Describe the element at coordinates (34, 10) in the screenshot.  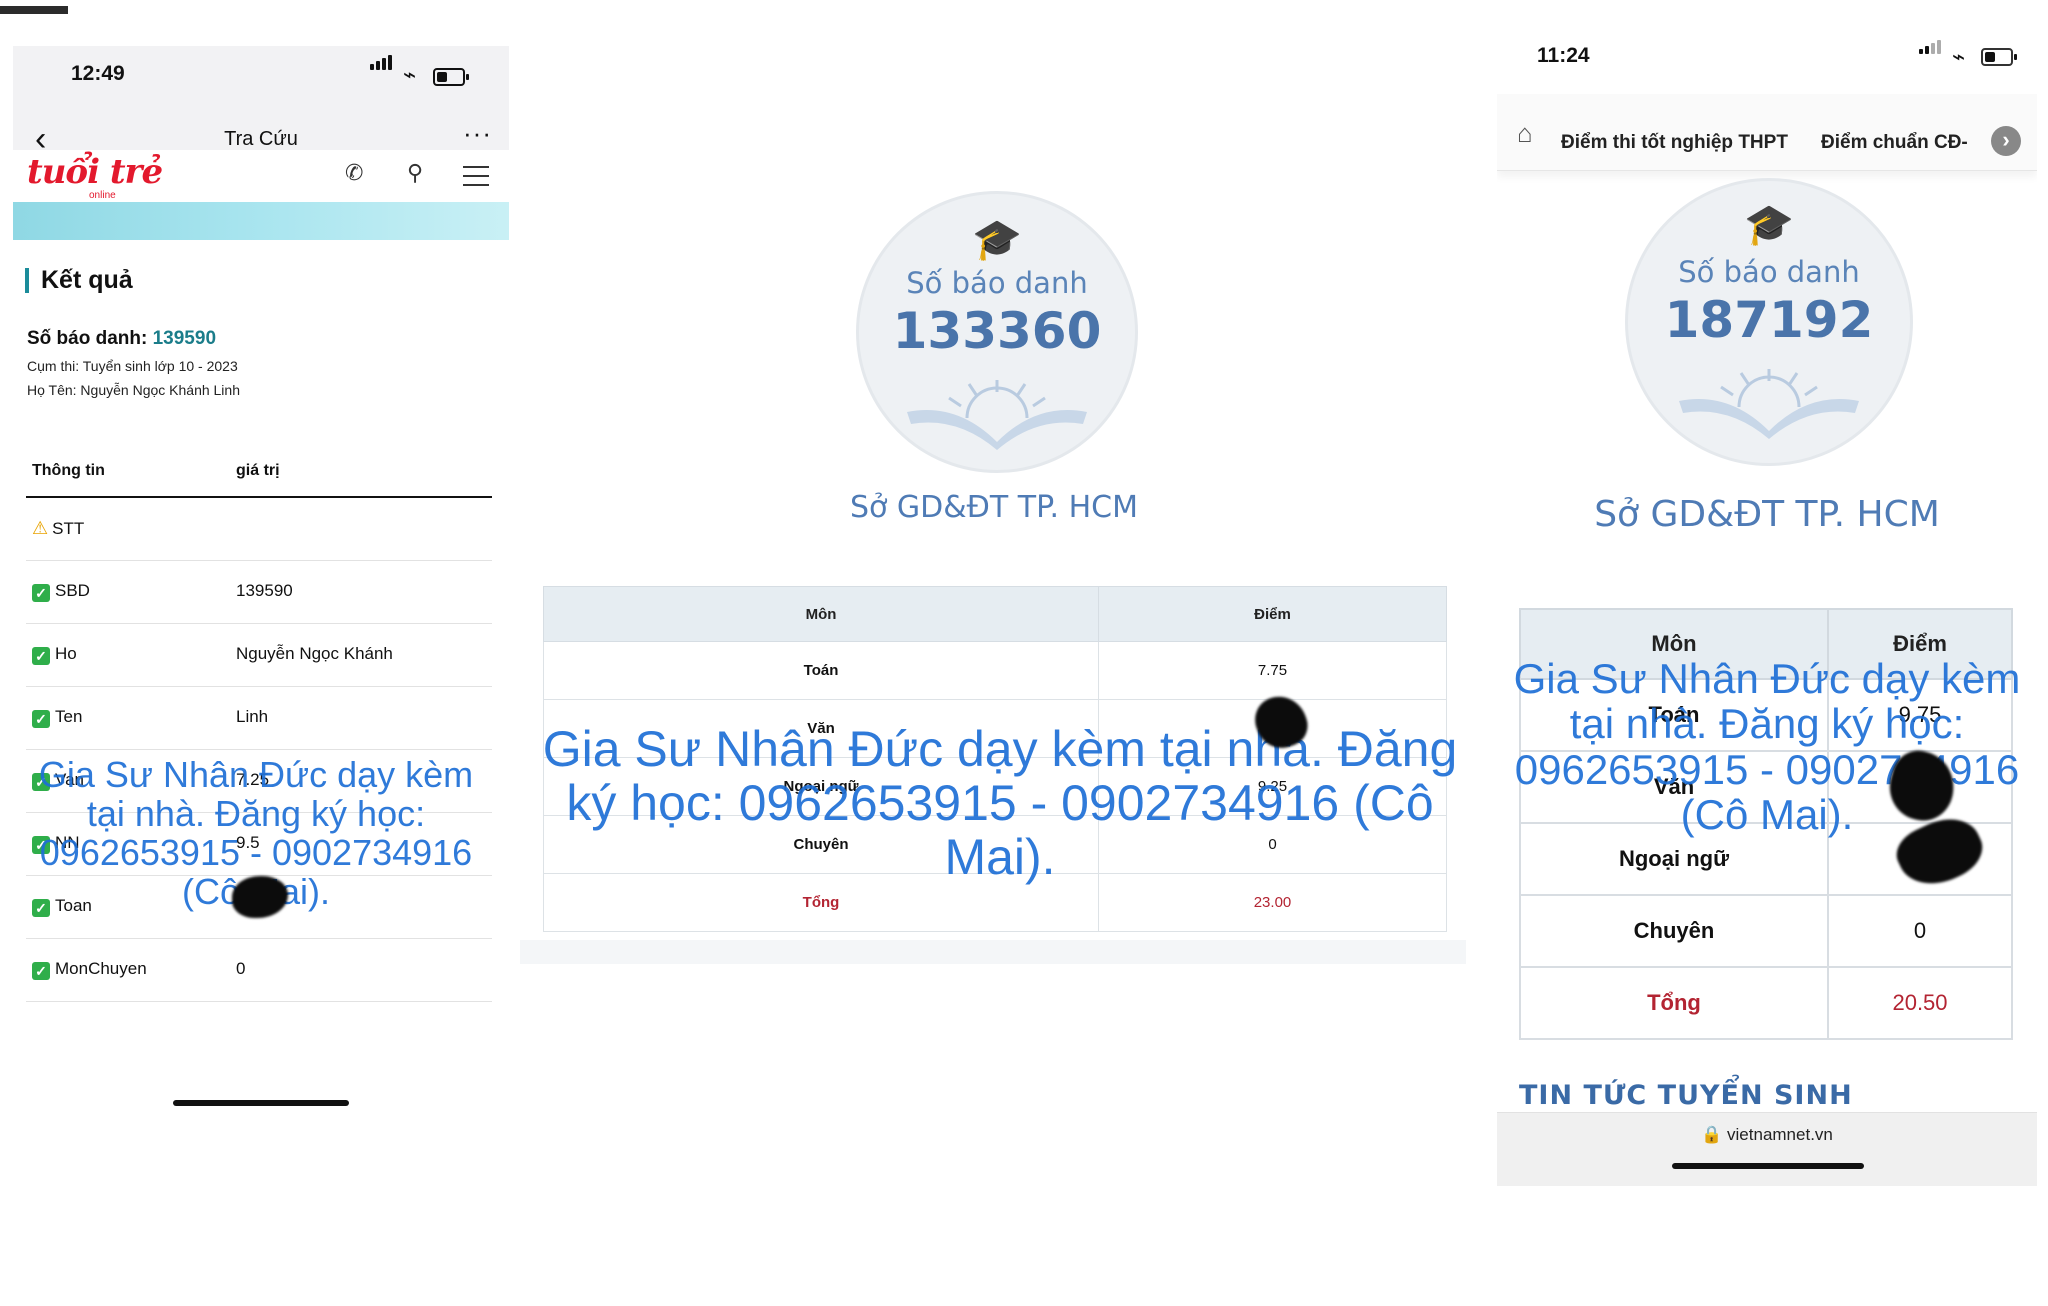
I see `top-edge-bar` at that location.